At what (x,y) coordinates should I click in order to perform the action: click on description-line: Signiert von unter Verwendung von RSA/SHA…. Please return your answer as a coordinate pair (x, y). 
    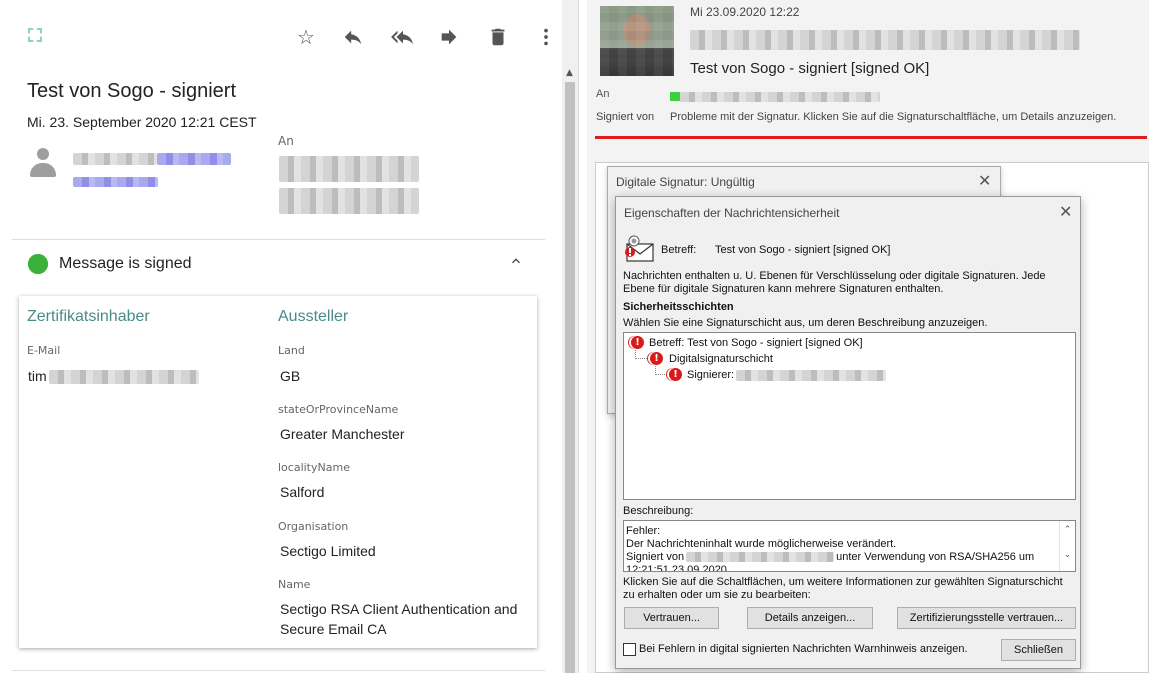
    Looking at the image, I should click on (830, 557).